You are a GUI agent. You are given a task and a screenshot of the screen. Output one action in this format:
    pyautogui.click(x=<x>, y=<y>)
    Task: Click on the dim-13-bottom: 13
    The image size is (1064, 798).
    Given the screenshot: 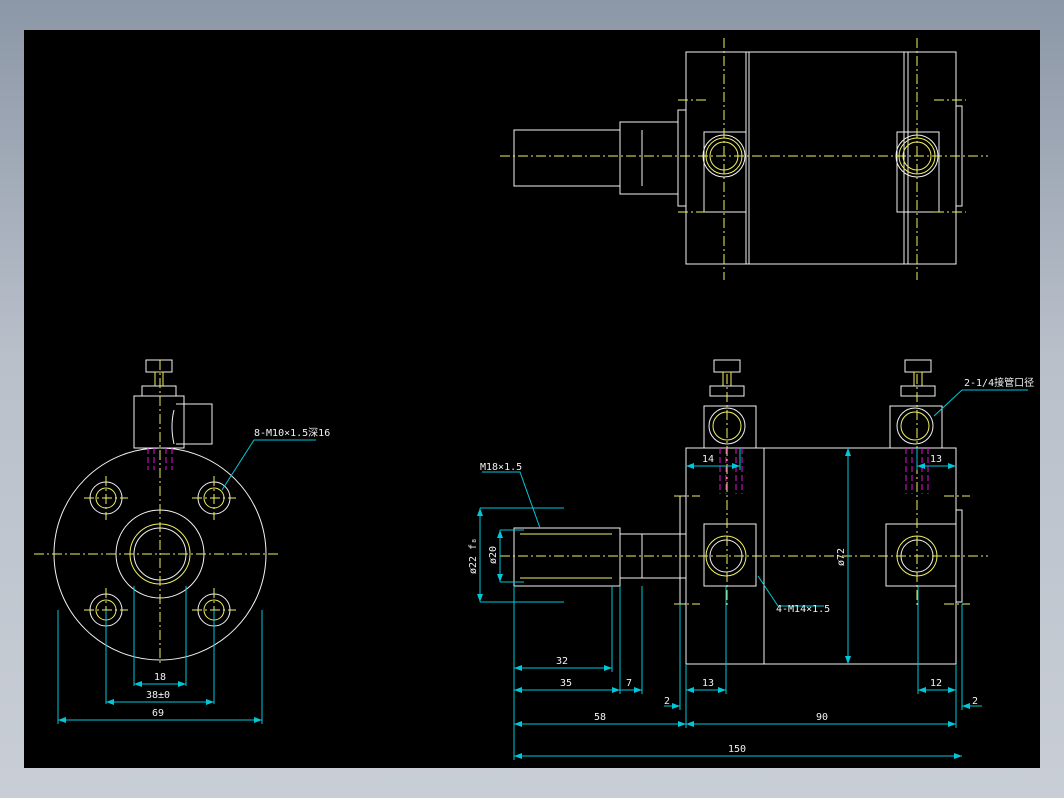 What is the action you would take?
    pyautogui.click(x=708, y=683)
    